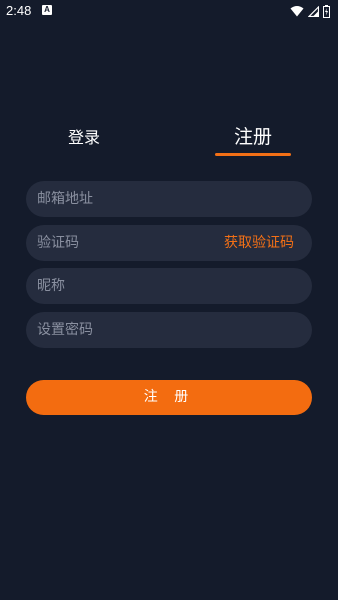 This screenshot has height=600, width=338. I want to click on get-code-button: 获取验证码, so click(259, 243).